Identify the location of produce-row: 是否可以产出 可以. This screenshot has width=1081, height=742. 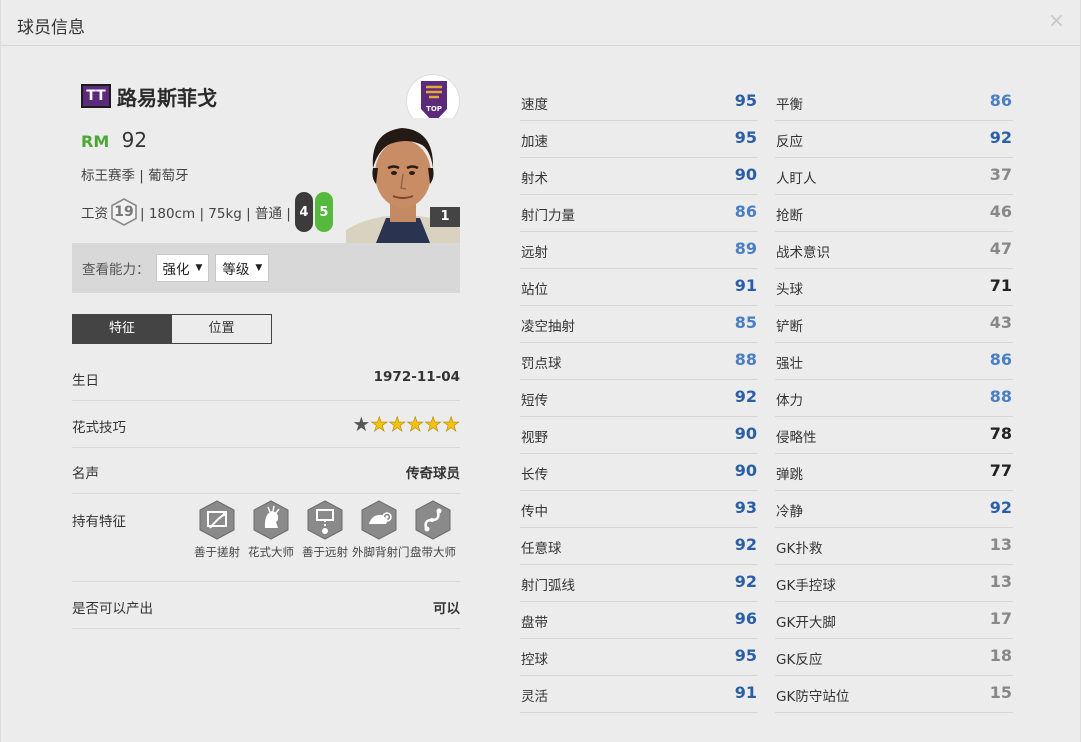
(266, 613).